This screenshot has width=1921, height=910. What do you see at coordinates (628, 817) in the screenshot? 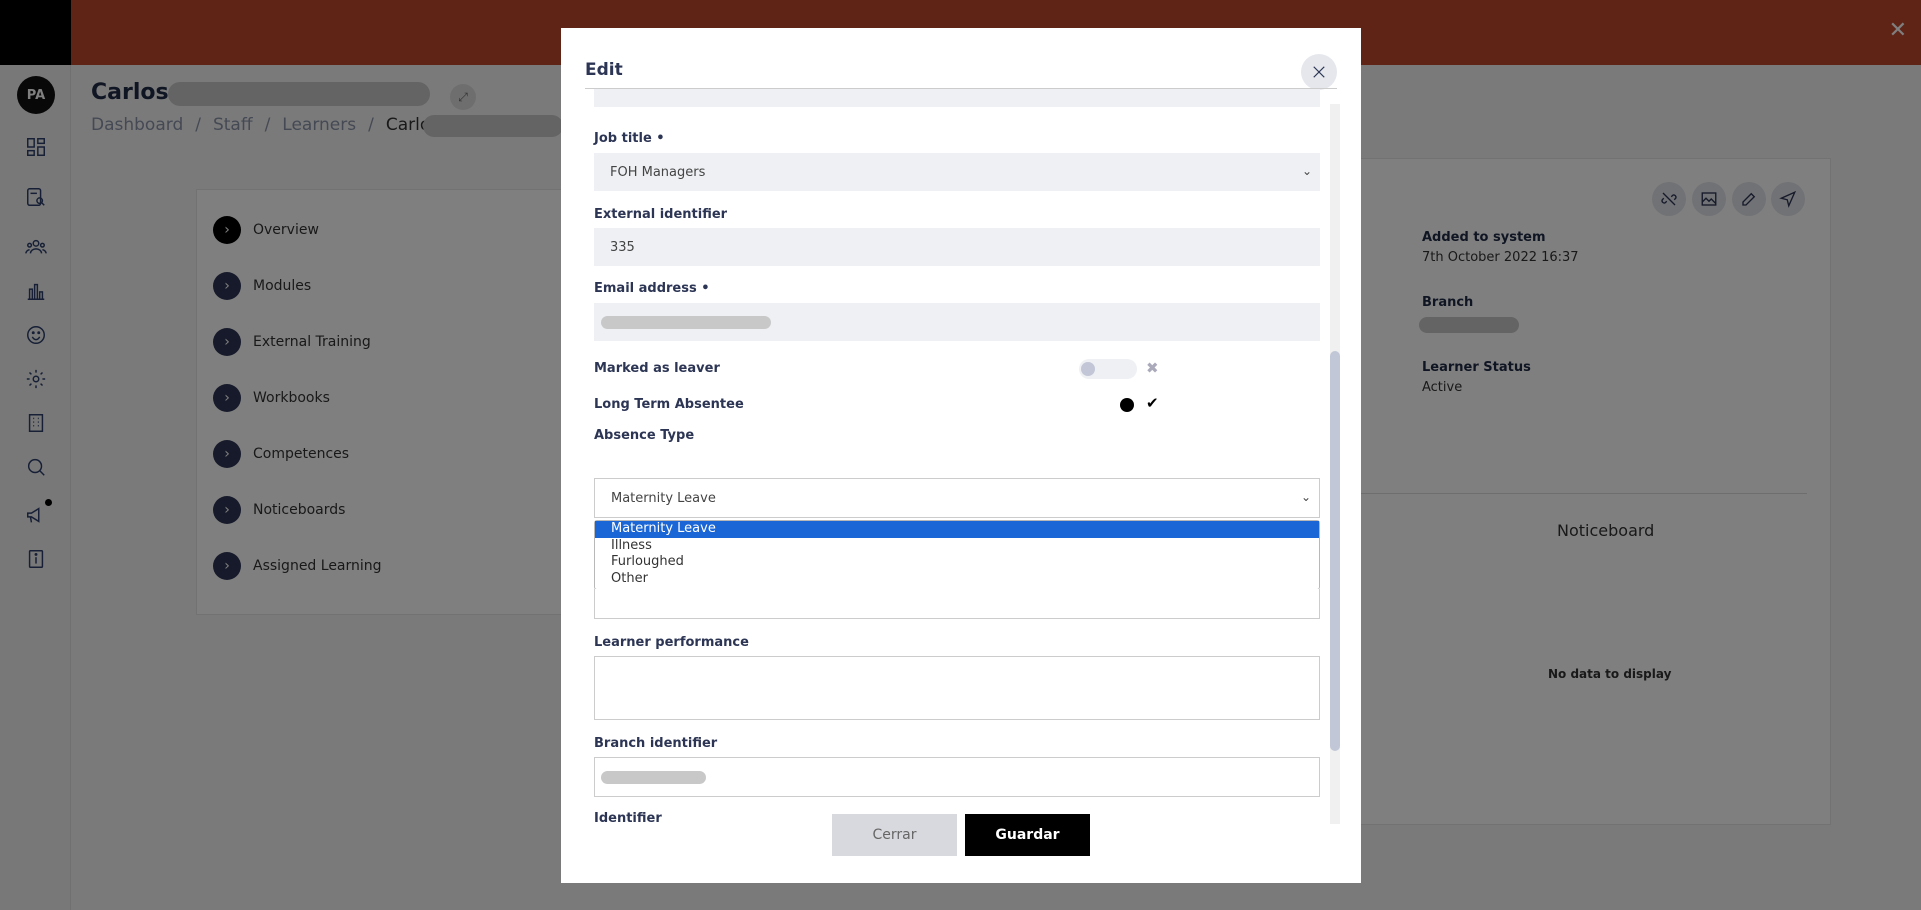
I see `identifier-label: Identifier` at bounding box center [628, 817].